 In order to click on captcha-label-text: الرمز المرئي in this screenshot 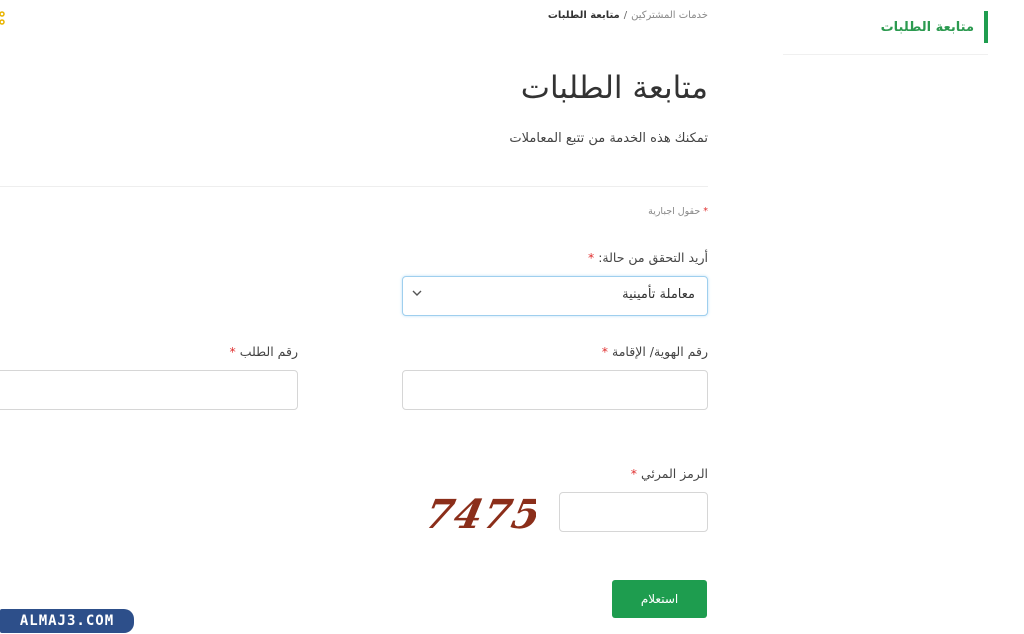, I will do `click(674, 473)`.